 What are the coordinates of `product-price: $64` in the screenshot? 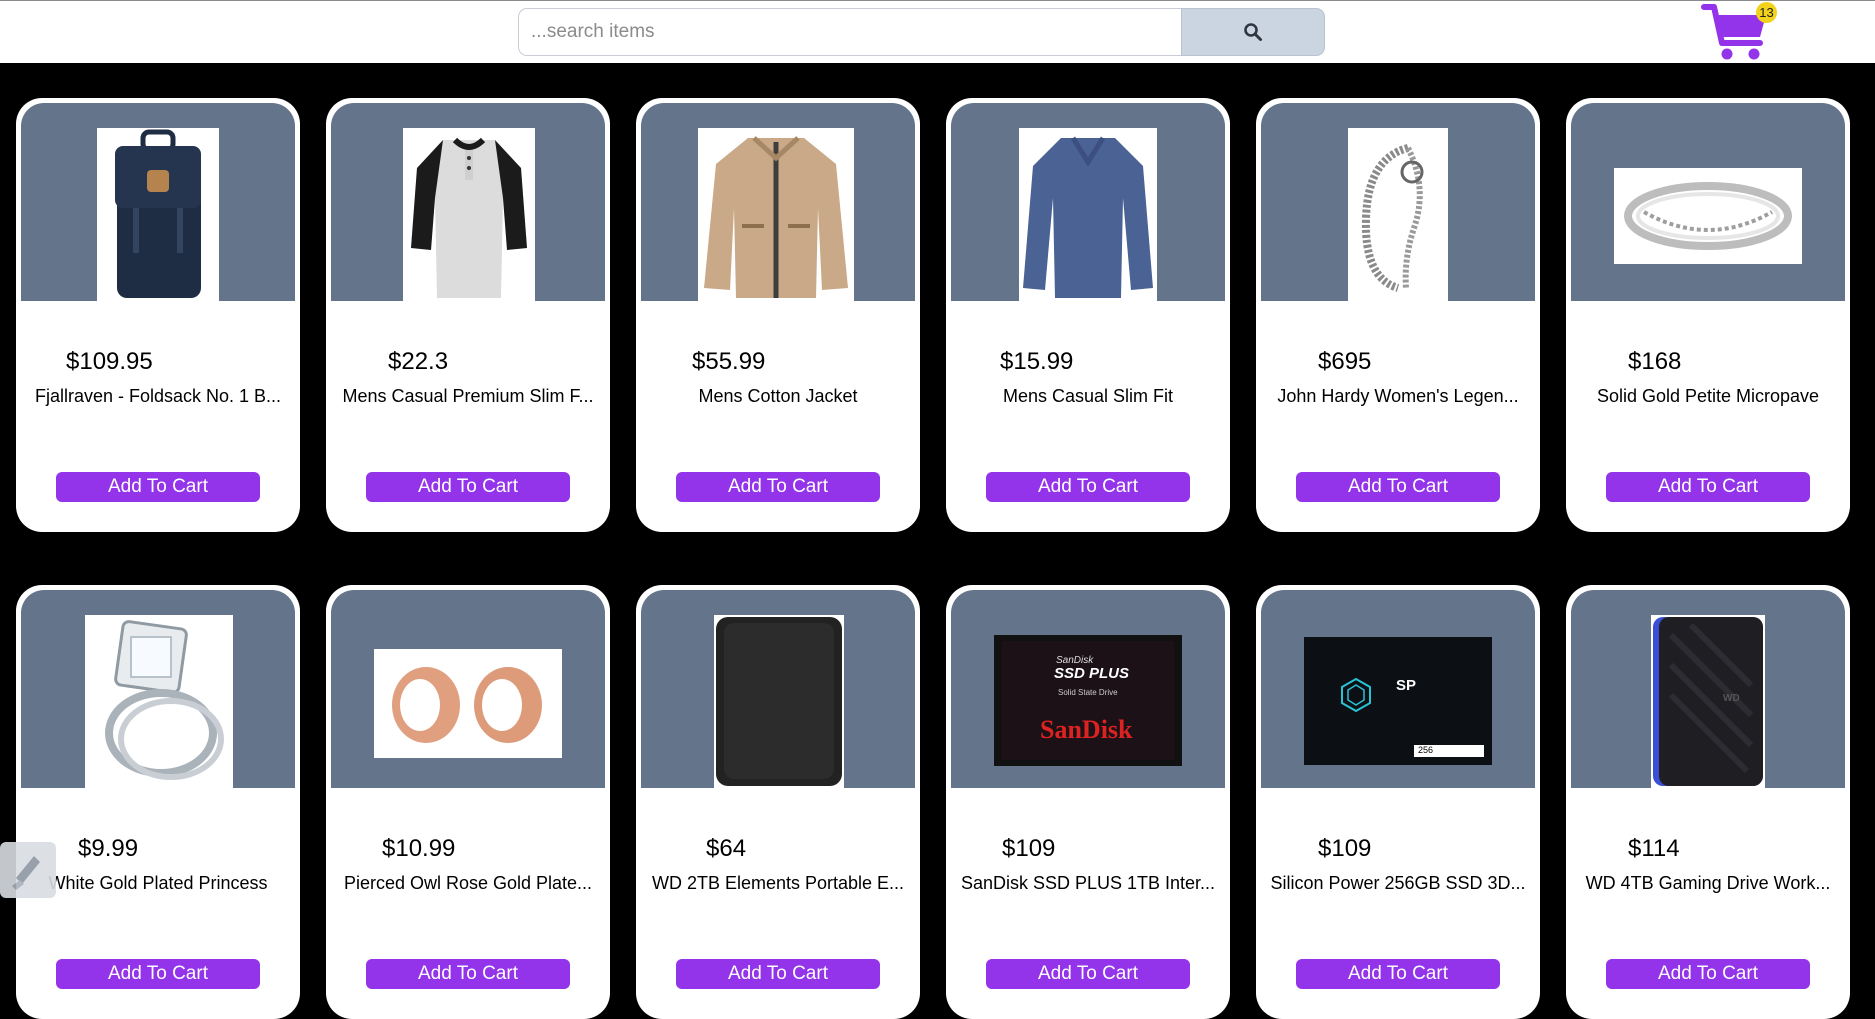 It's located at (726, 848).